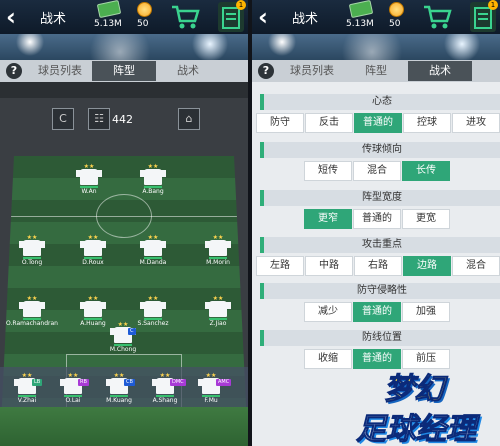 Image resolution: width=500 pixels, height=446 pixels. I want to click on player-name: O.Tong, so click(32, 262).